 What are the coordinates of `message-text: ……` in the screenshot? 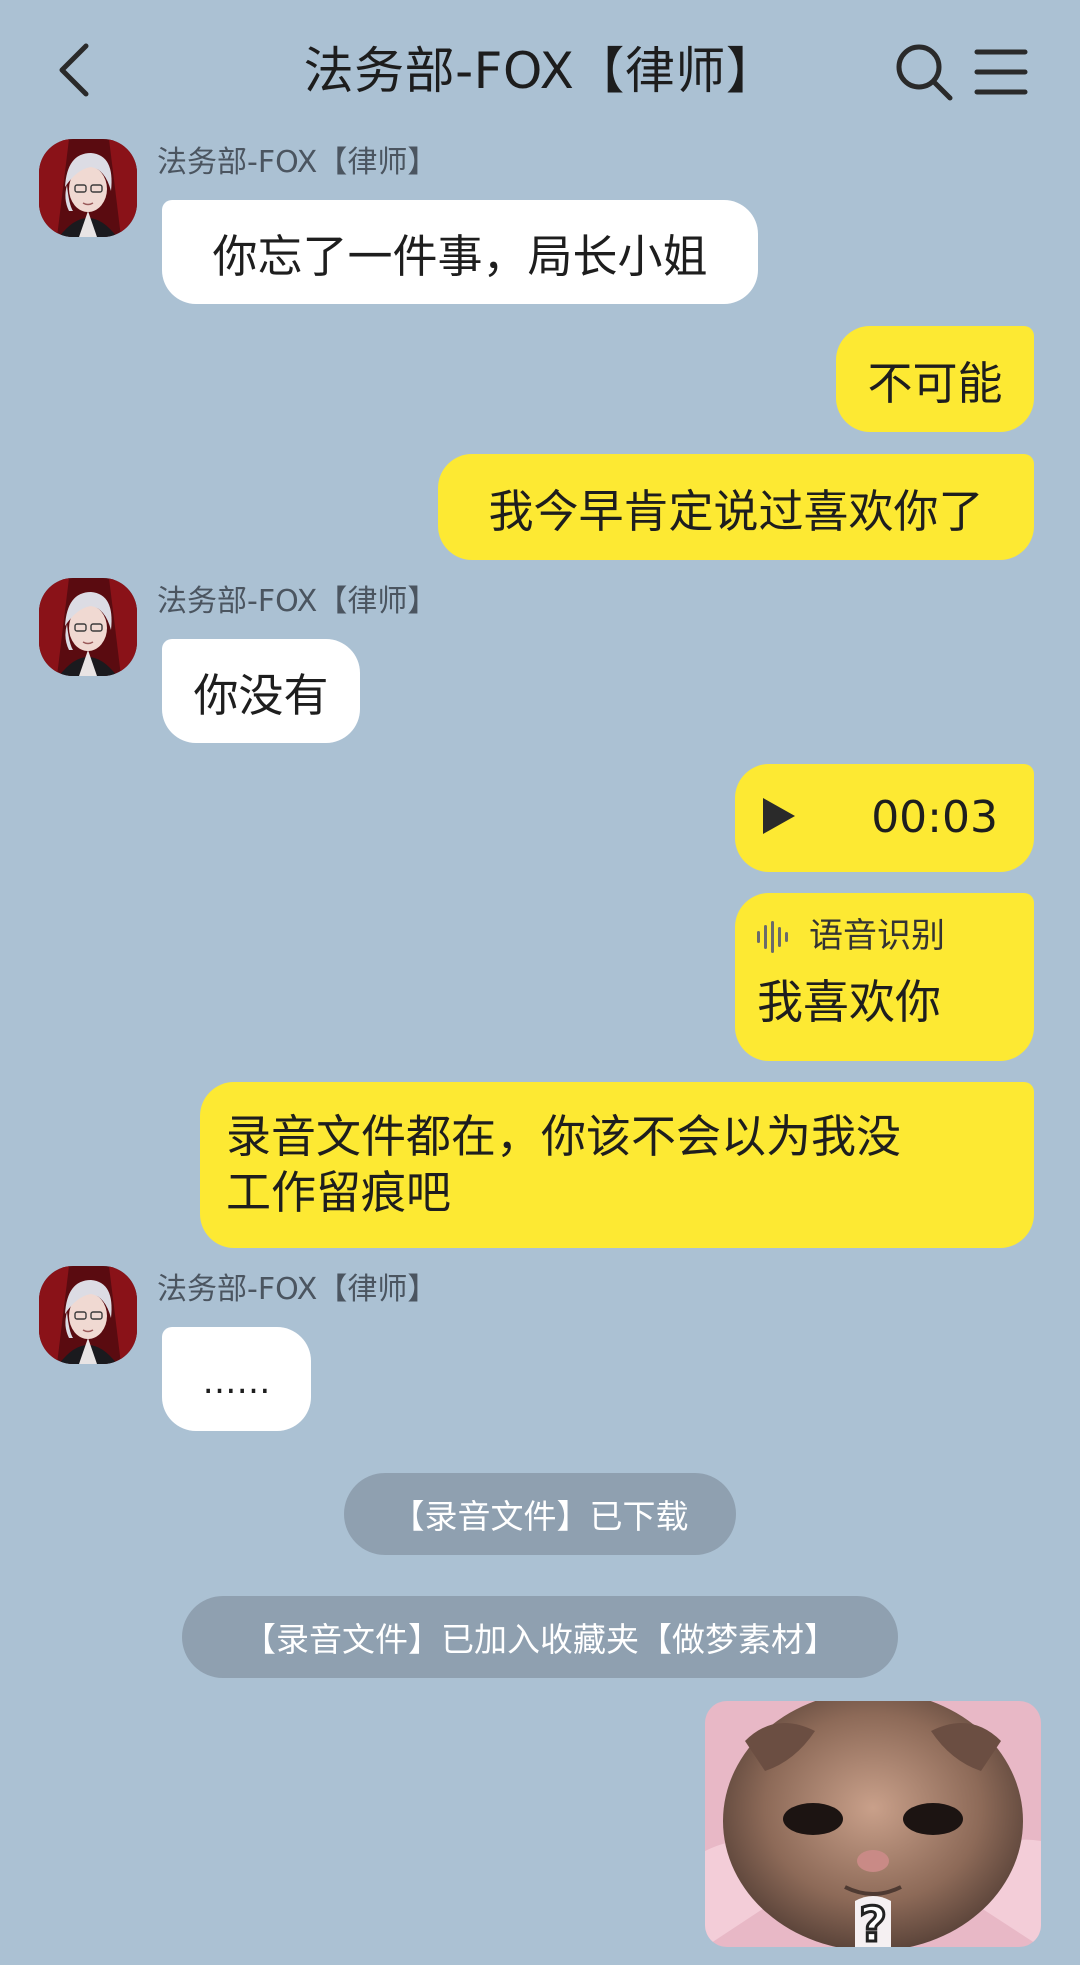 It's located at (236, 1382).